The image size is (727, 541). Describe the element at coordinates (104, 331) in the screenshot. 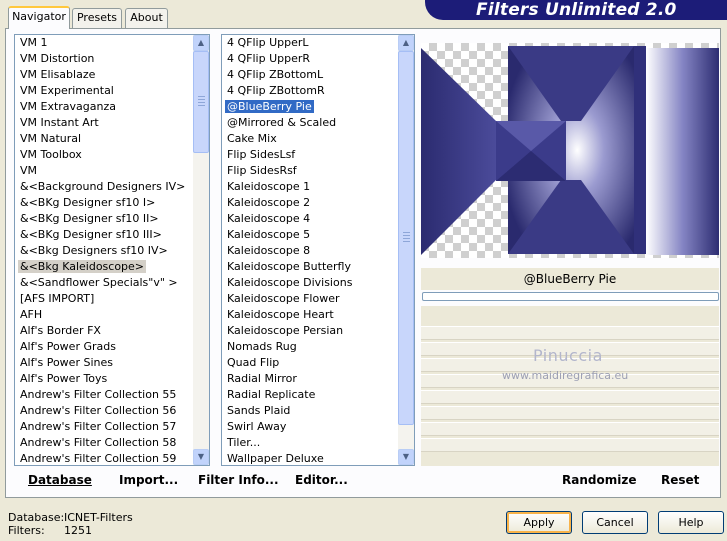

I see `category-item: Alf's Border FX` at that location.